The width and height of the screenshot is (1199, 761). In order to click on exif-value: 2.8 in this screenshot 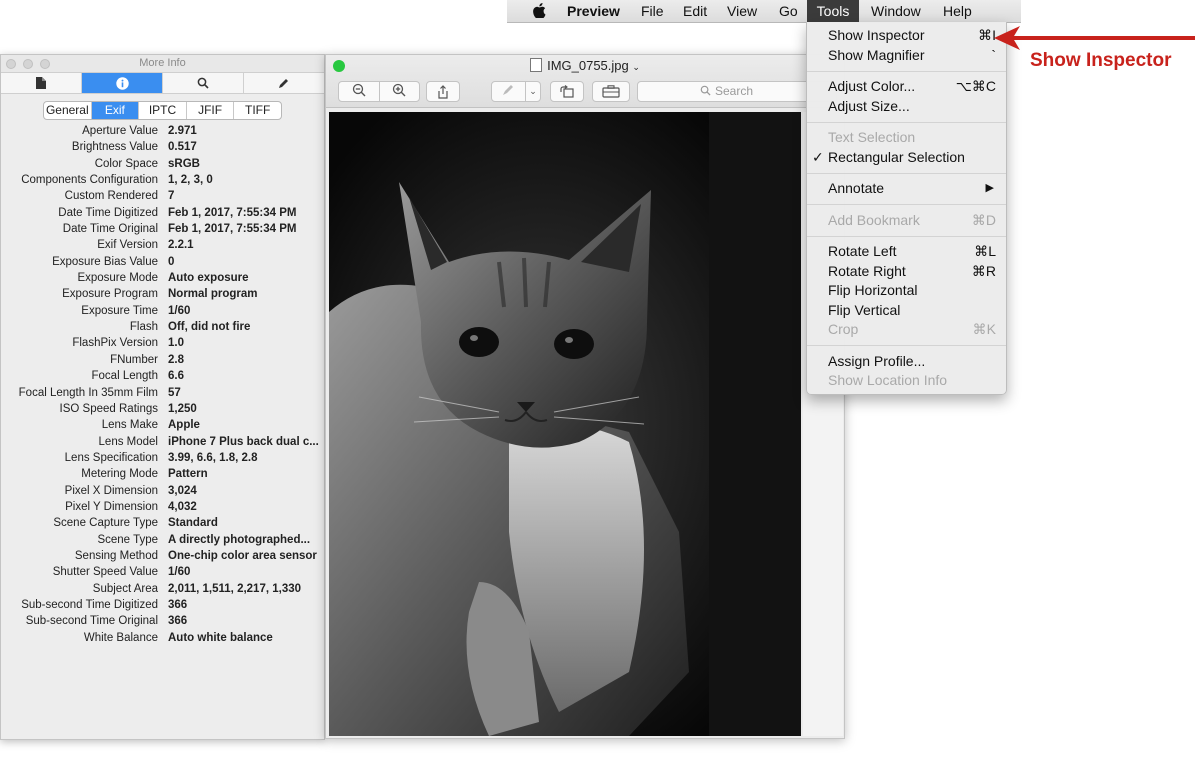, I will do `click(246, 360)`.